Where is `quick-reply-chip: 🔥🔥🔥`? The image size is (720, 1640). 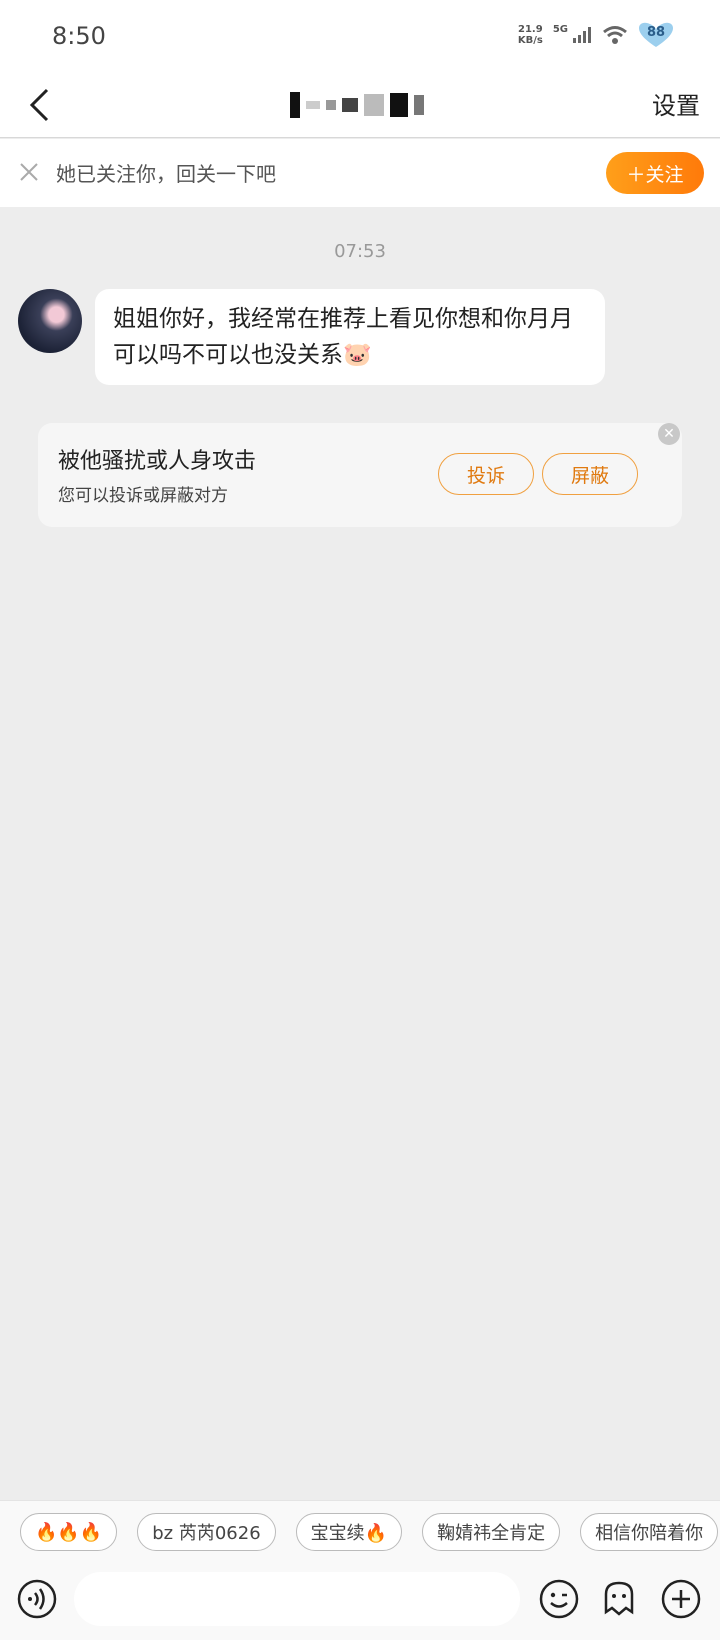 quick-reply-chip: 🔥🔥🔥 is located at coordinates (69, 1532).